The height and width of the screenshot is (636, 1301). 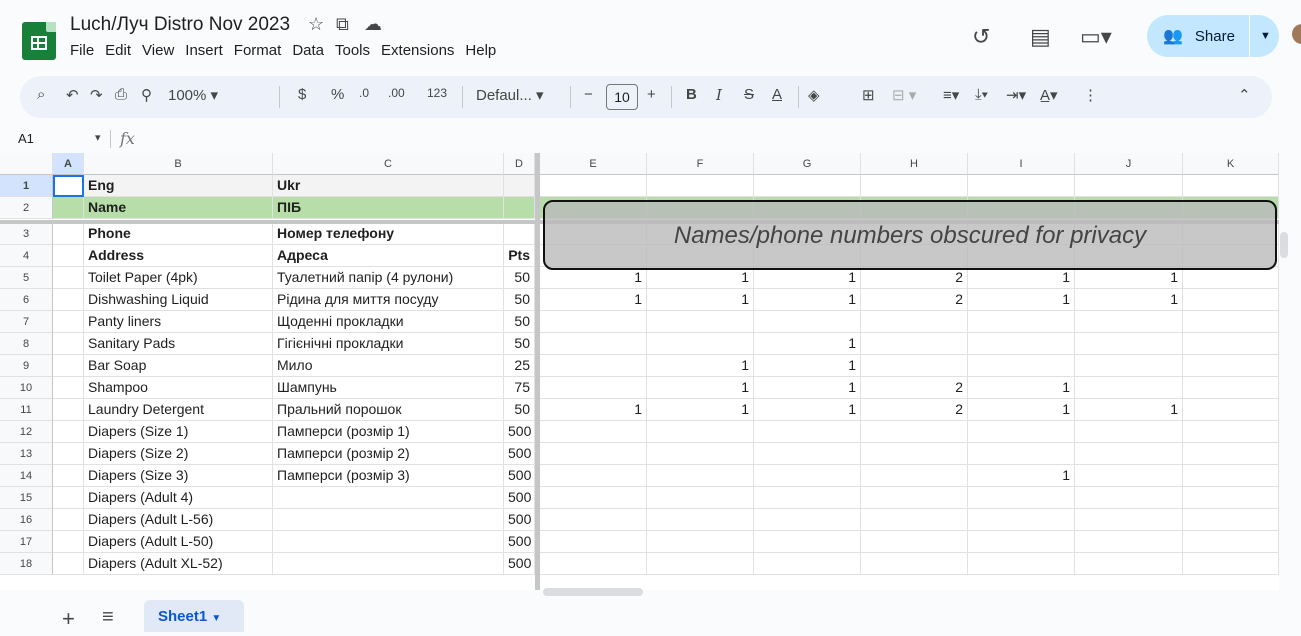 What do you see at coordinates (1129, 278) in the screenshot?
I see `cell-j5: 1` at bounding box center [1129, 278].